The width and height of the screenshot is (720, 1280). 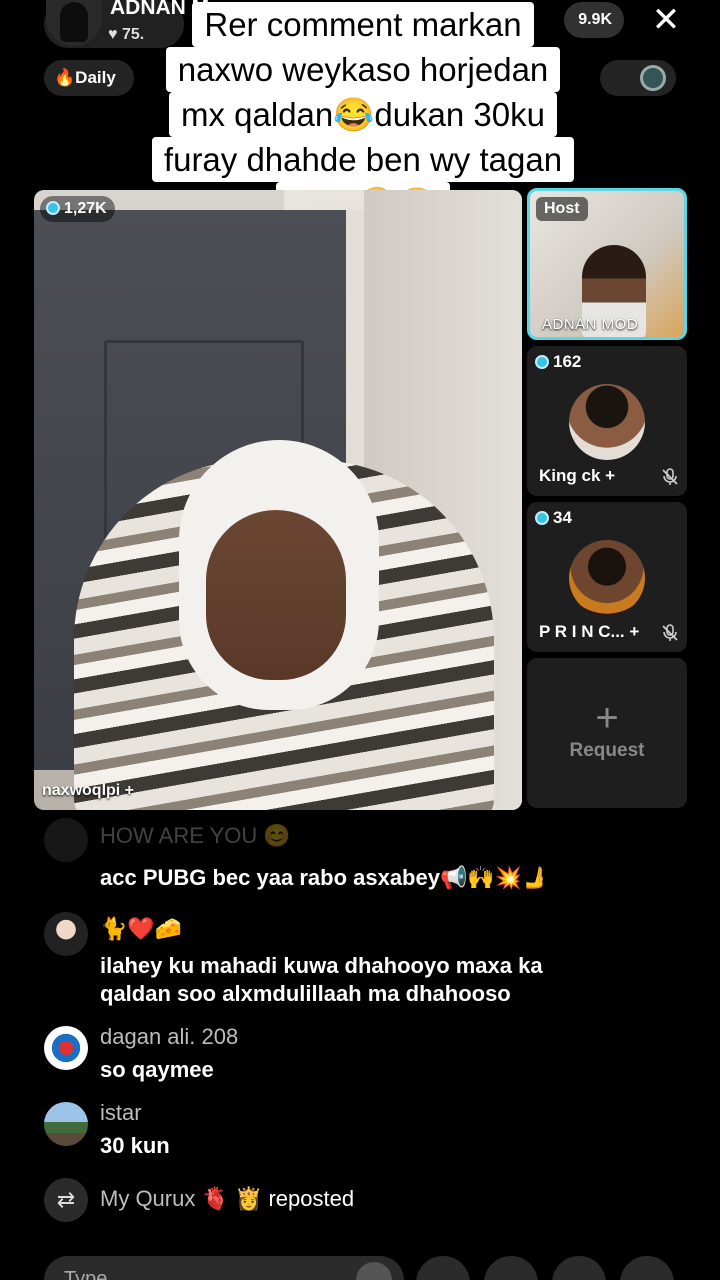 I want to click on comment-text: so qaymee, so click(x=157, y=1069).